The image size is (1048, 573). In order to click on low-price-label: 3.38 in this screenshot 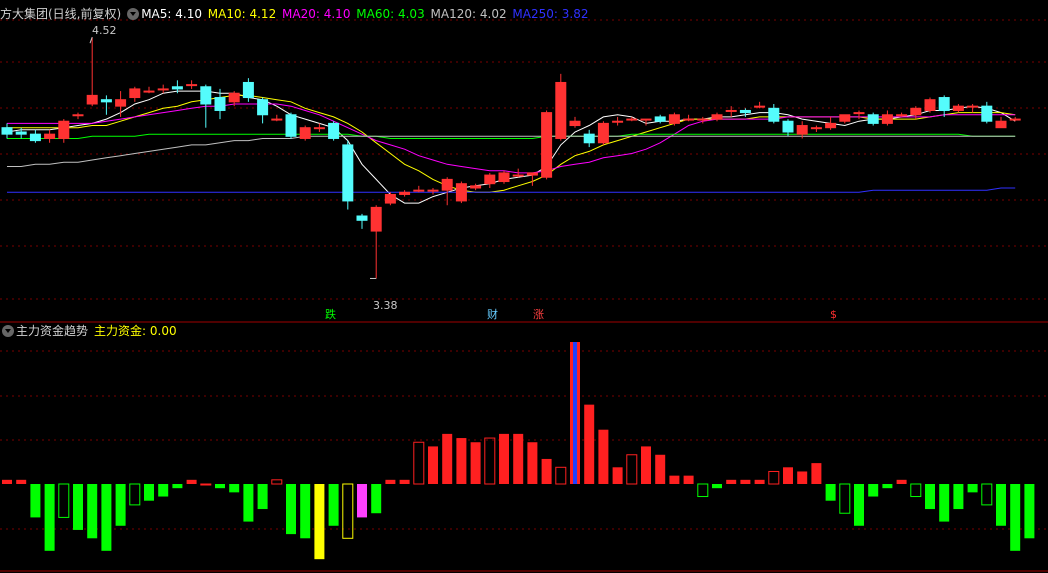, I will do `click(385, 305)`.